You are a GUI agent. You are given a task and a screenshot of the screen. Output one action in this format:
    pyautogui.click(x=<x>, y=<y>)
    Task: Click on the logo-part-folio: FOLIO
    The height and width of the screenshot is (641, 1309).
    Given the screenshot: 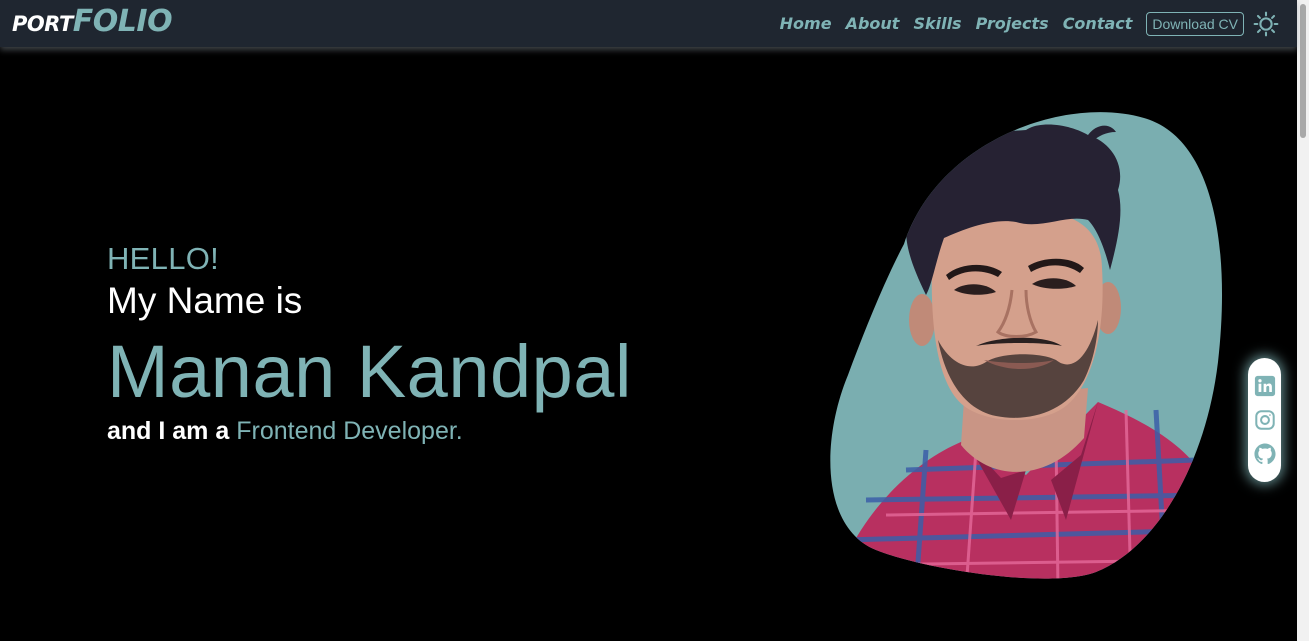 What is the action you would take?
    pyautogui.click(x=122, y=21)
    